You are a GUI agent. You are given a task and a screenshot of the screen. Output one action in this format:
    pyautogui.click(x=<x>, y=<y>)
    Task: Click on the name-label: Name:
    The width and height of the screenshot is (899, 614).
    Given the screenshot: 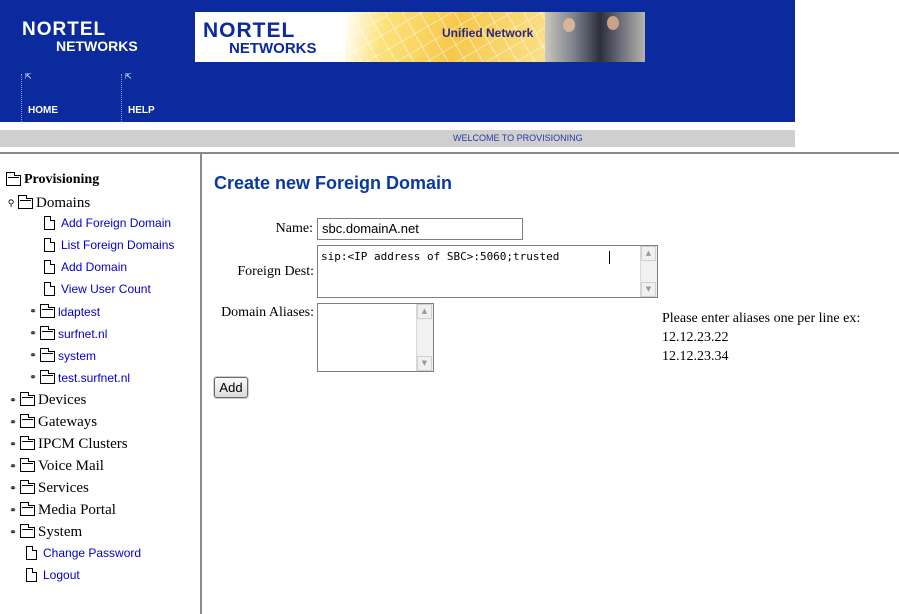 What is the action you would take?
    pyautogui.click(x=294, y=228)
    